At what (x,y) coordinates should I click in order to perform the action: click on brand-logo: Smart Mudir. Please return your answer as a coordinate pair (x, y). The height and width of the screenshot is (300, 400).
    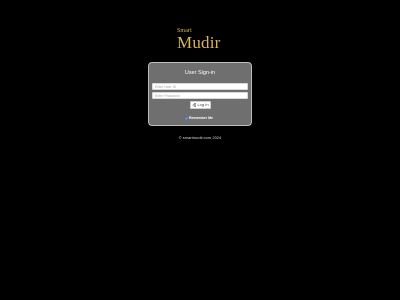
    Looking at the image, I should click on (207, 40).